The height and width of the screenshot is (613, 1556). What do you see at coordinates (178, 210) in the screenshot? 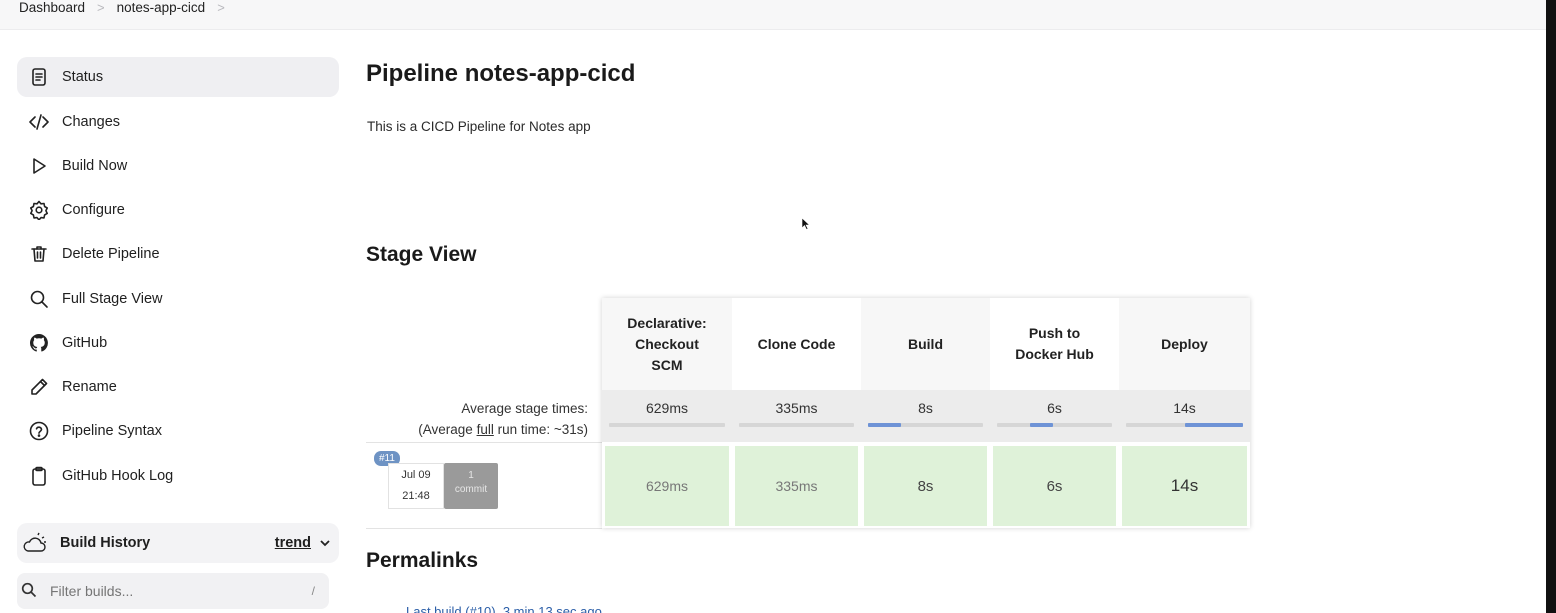
I see `sidebar-item-configure: Configure` at bounding box center [178, 210].